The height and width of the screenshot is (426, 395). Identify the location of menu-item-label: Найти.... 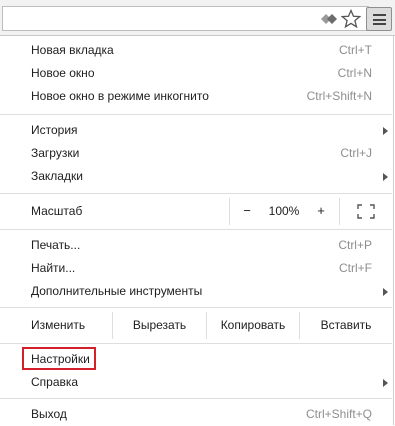
(53, 268).